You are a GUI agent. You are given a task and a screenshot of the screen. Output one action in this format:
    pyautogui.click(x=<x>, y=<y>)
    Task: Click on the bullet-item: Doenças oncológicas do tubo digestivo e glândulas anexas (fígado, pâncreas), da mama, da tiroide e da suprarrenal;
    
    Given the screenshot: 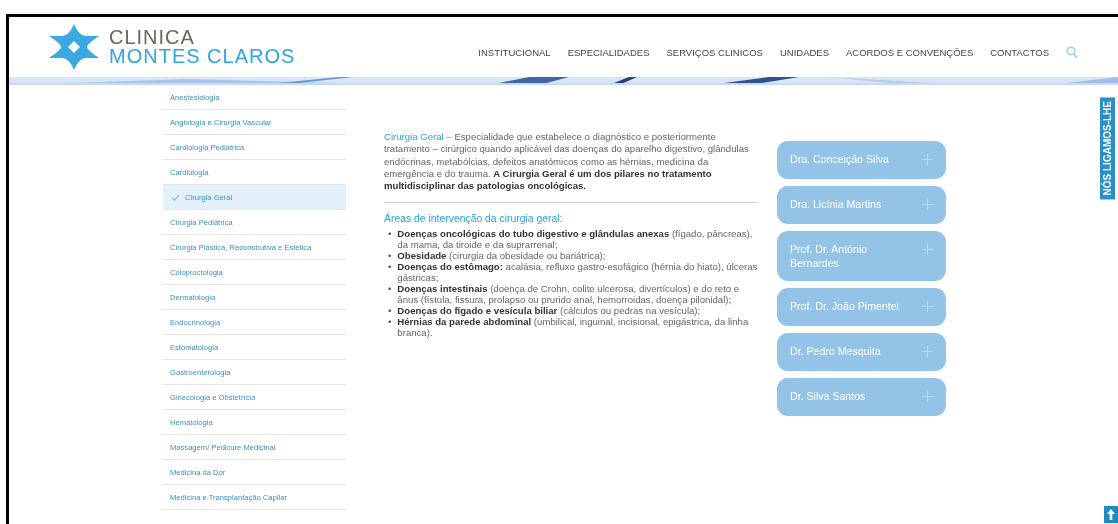 What is the action you would take?
    pyautogui.click(x=575, y=238)
    